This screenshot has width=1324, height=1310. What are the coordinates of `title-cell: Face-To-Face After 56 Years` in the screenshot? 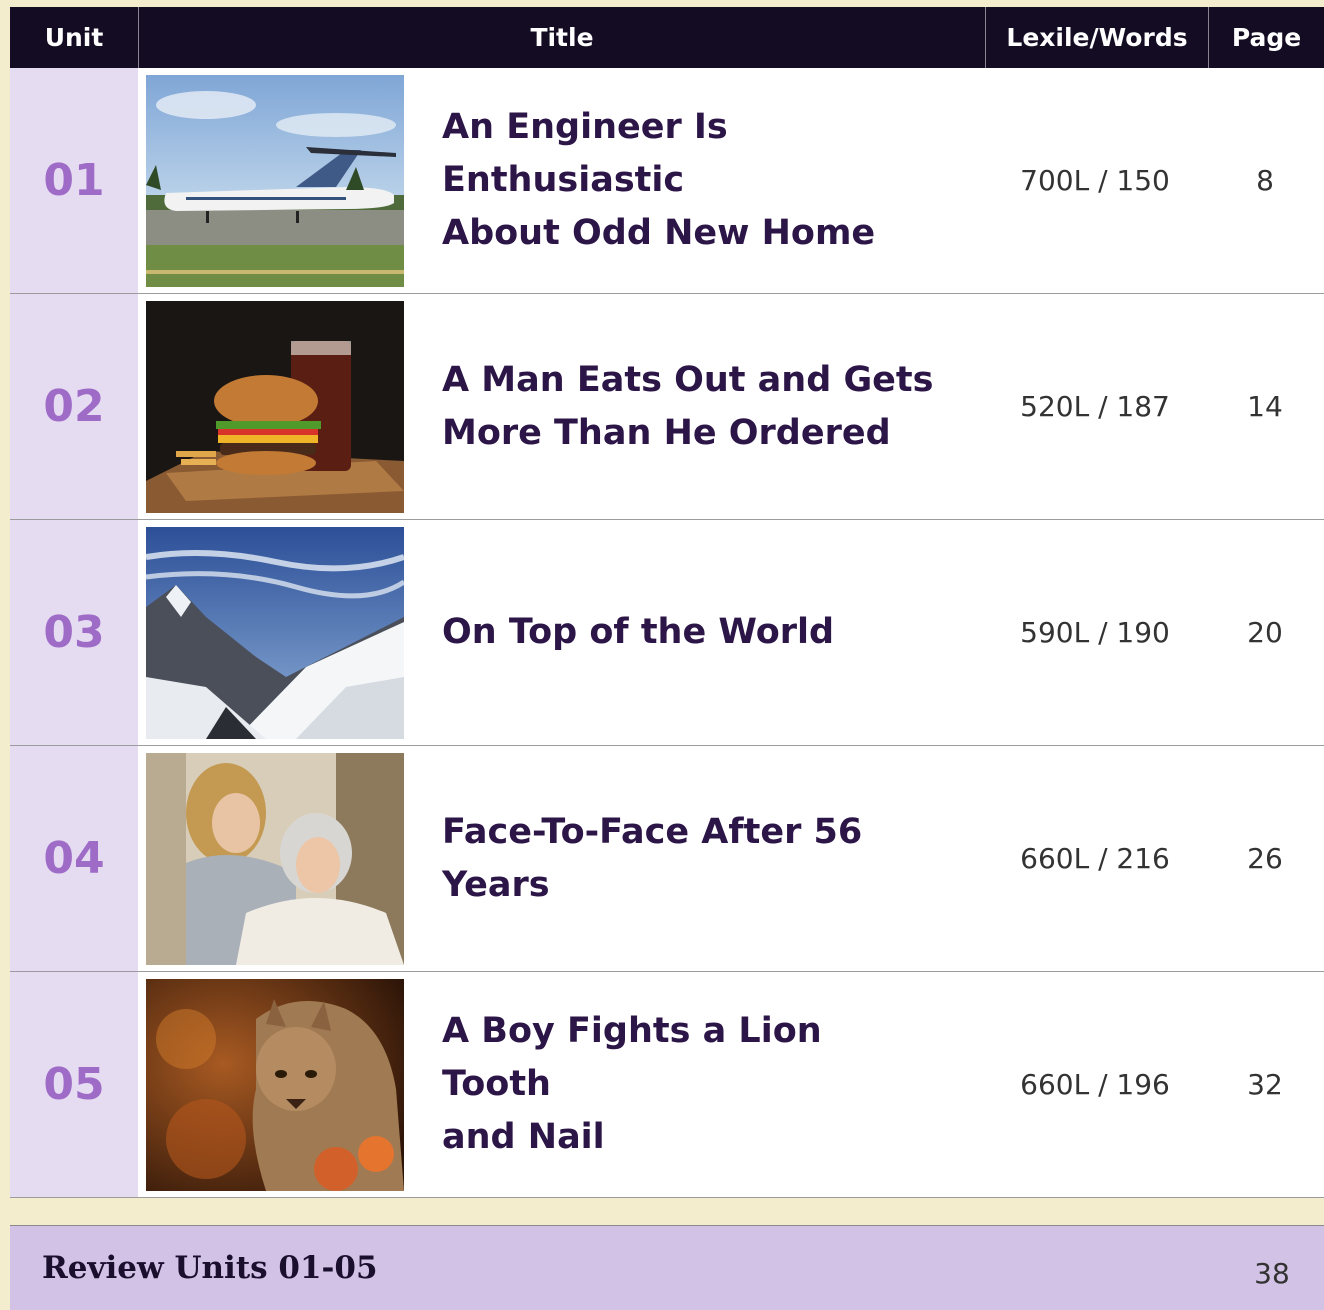 It's located at (561, 858).